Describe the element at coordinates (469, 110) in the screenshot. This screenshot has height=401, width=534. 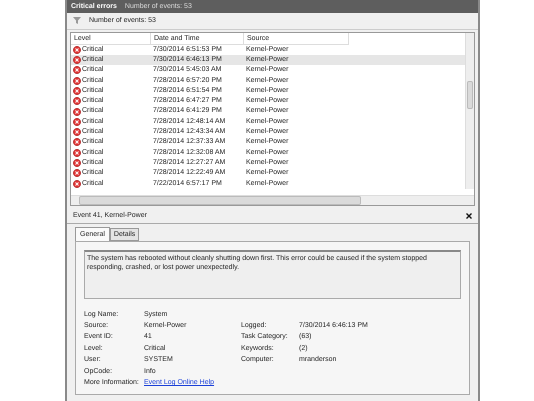
I see `vertical-scrollbar` at that location.